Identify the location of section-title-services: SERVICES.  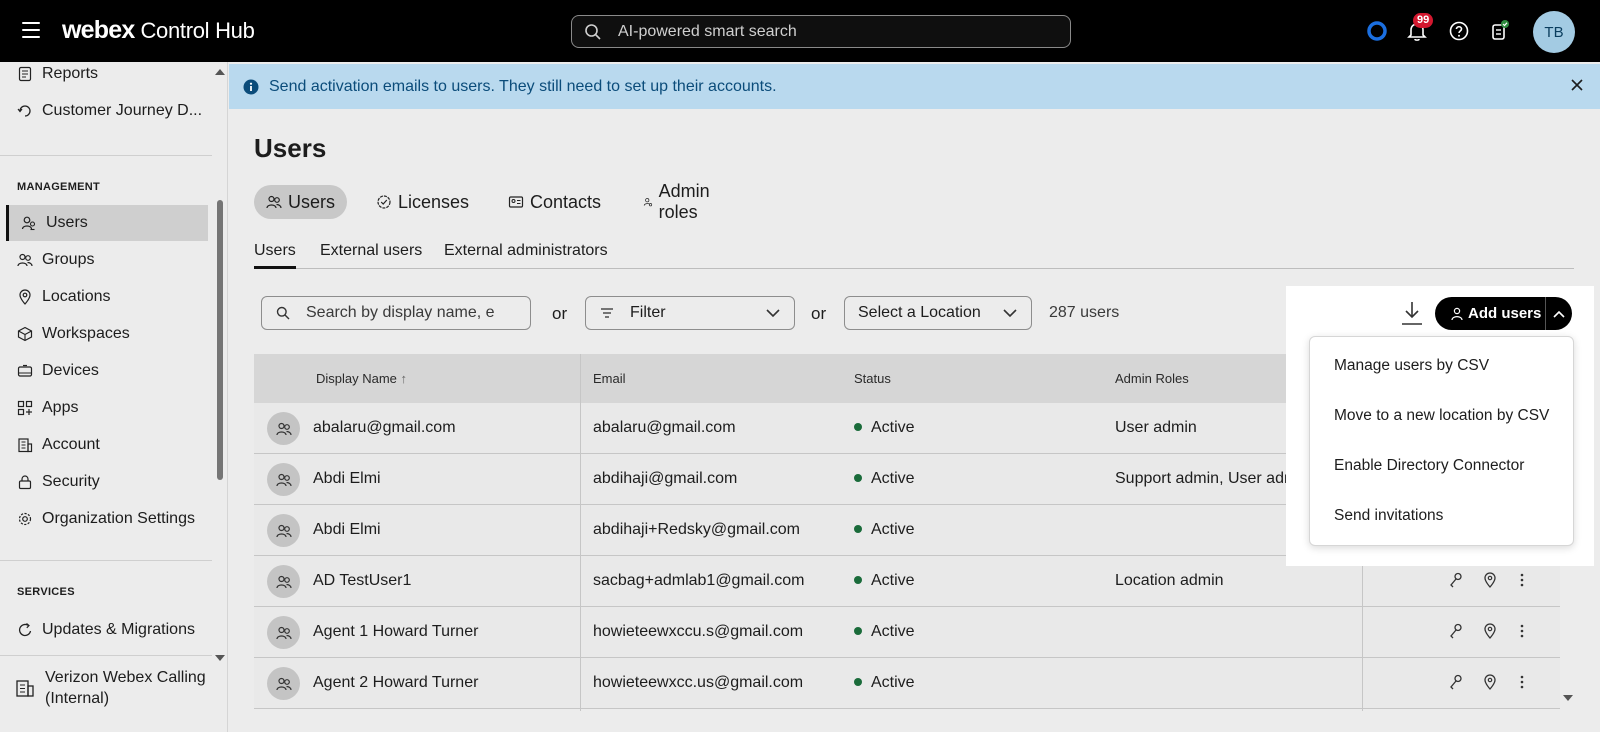
(46, 592).